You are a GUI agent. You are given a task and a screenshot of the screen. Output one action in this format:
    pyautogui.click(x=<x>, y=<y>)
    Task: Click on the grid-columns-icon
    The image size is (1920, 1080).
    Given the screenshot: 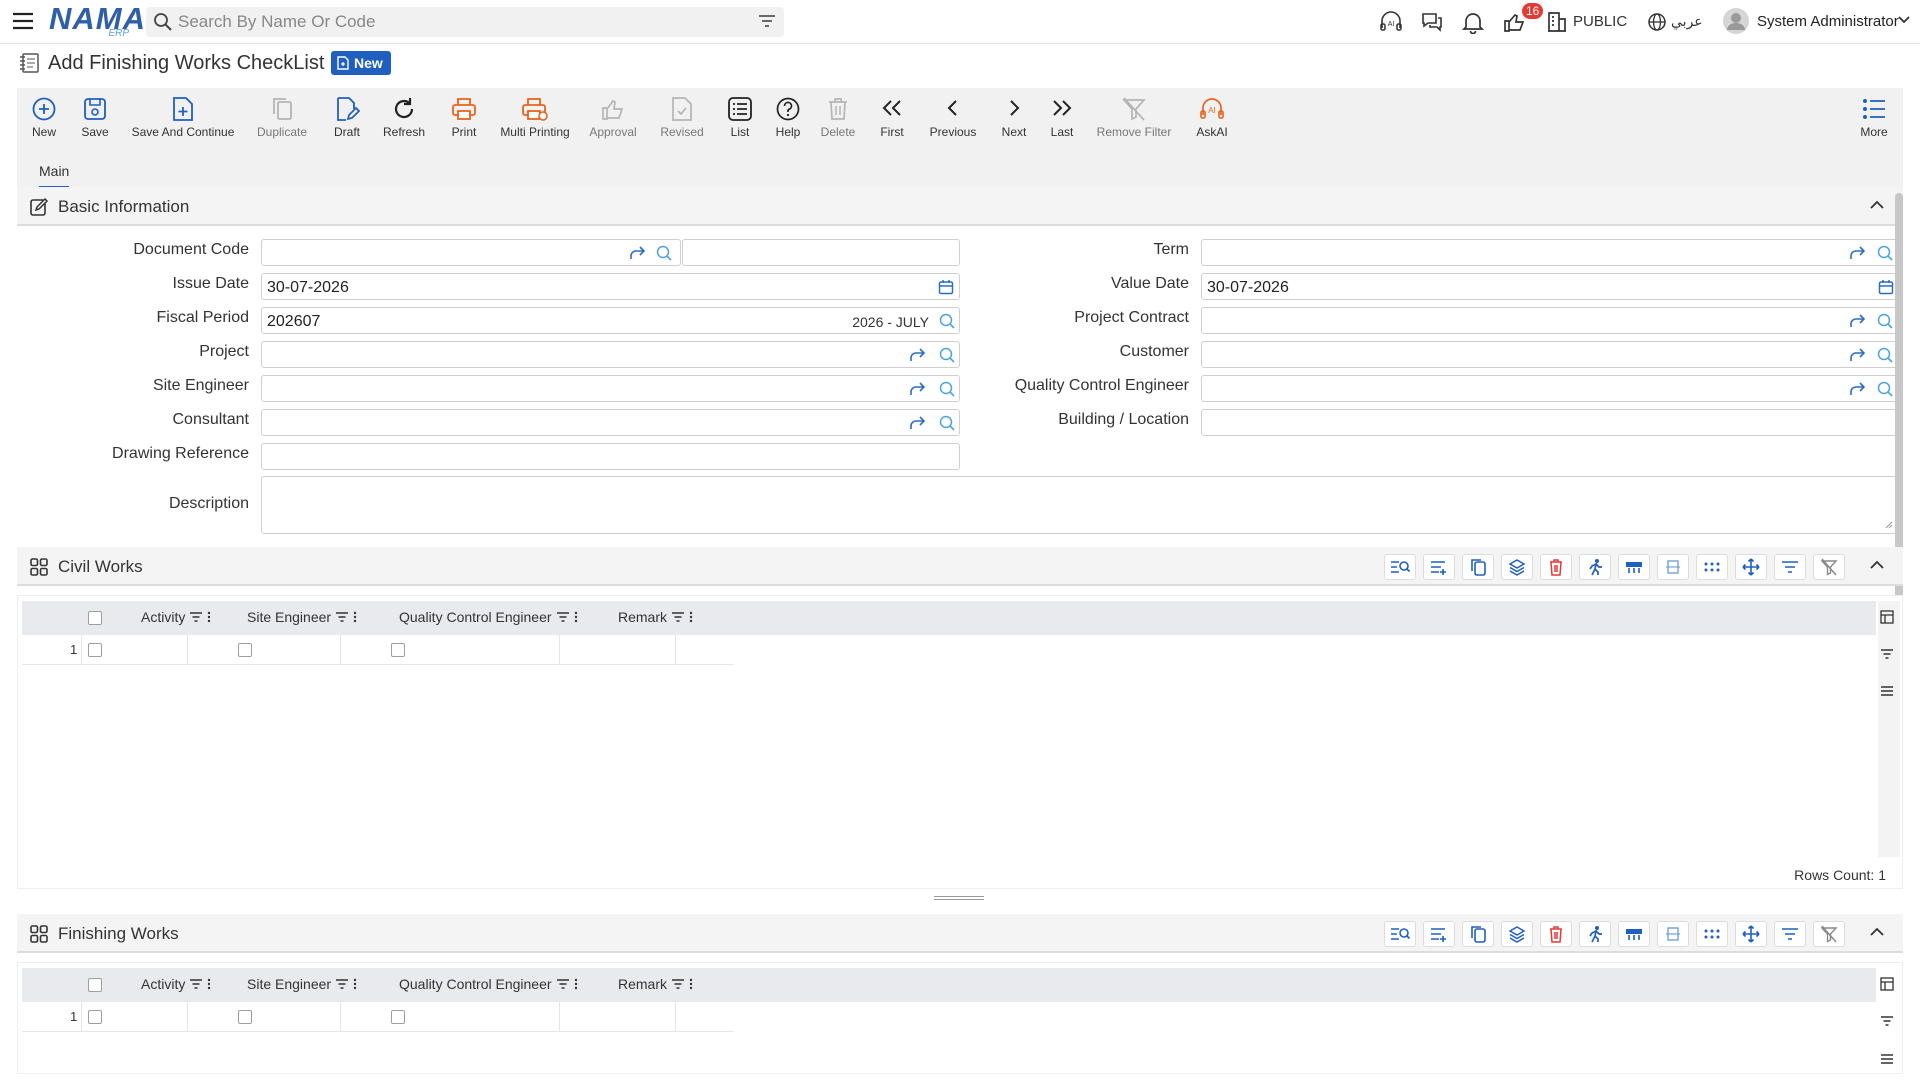 What is the action you would take?
    pyautogui.click(x=1887, y=617)
    